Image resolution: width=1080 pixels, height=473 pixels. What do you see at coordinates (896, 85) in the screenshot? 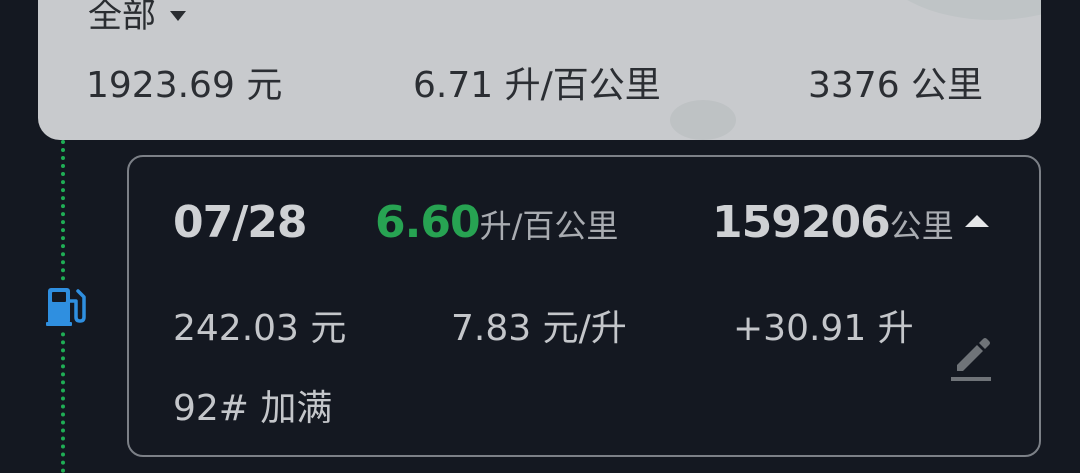
I see `total-distance: 3376 公里` at bounding box center [896, 85].